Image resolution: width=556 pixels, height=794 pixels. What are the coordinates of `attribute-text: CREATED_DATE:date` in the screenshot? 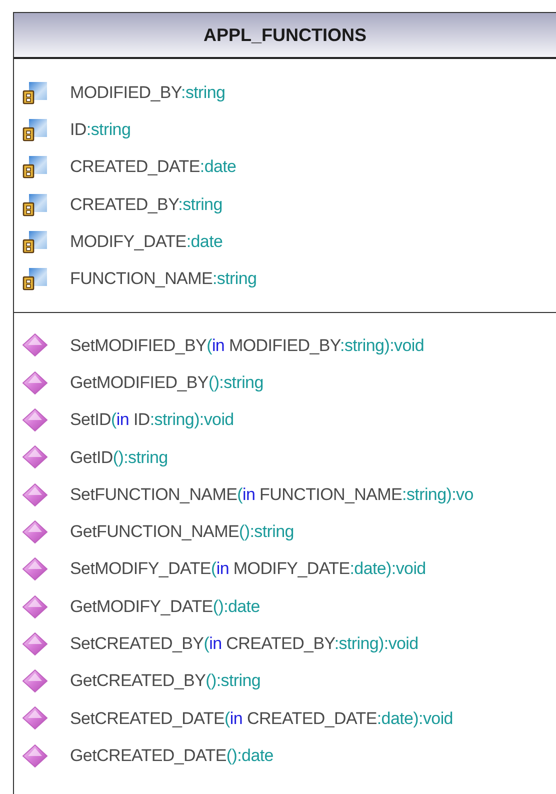 It's located at (153, 167).